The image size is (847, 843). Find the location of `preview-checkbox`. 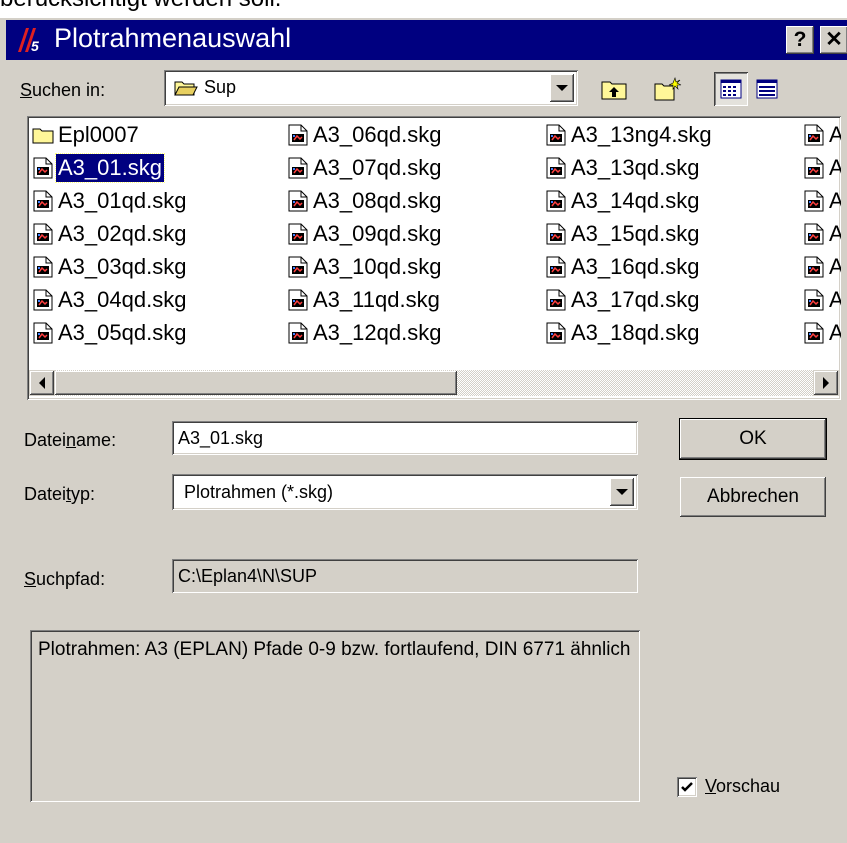

preview-checkbox is located at coordinates (687, 786).